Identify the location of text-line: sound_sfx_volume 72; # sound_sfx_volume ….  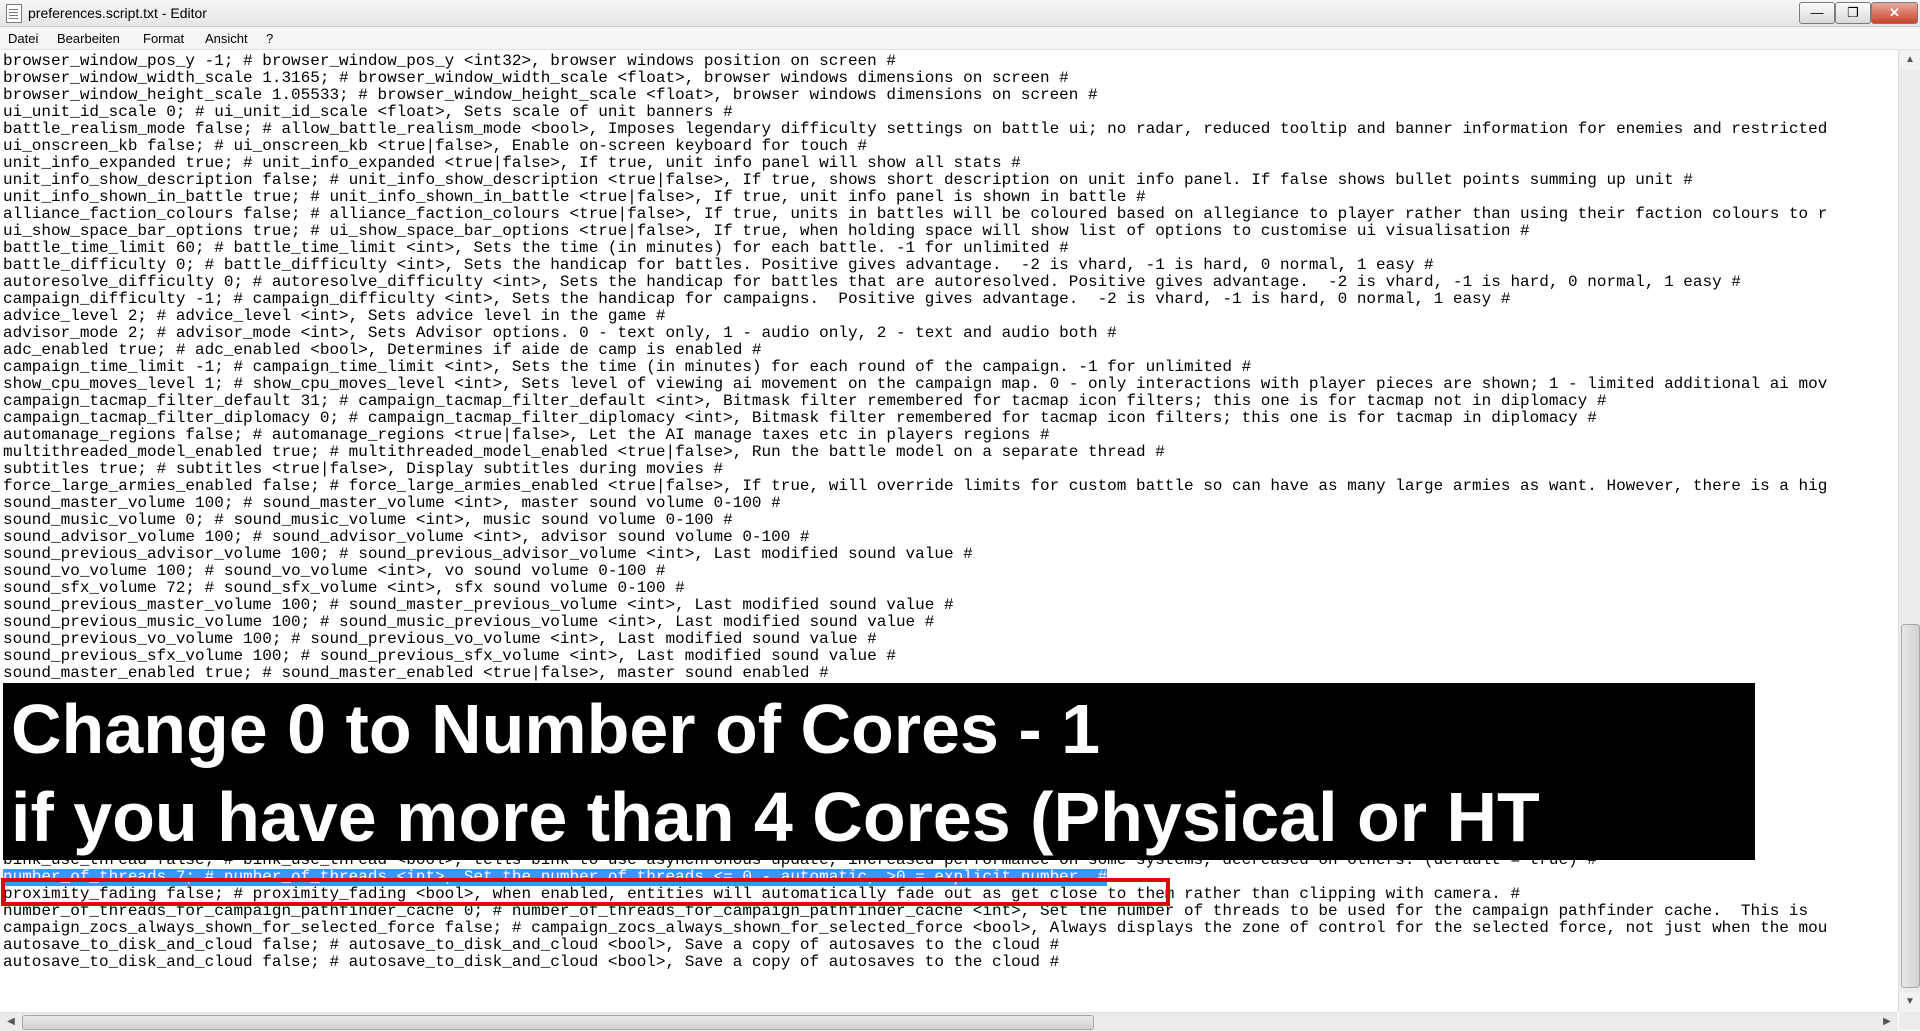
(344, 588).